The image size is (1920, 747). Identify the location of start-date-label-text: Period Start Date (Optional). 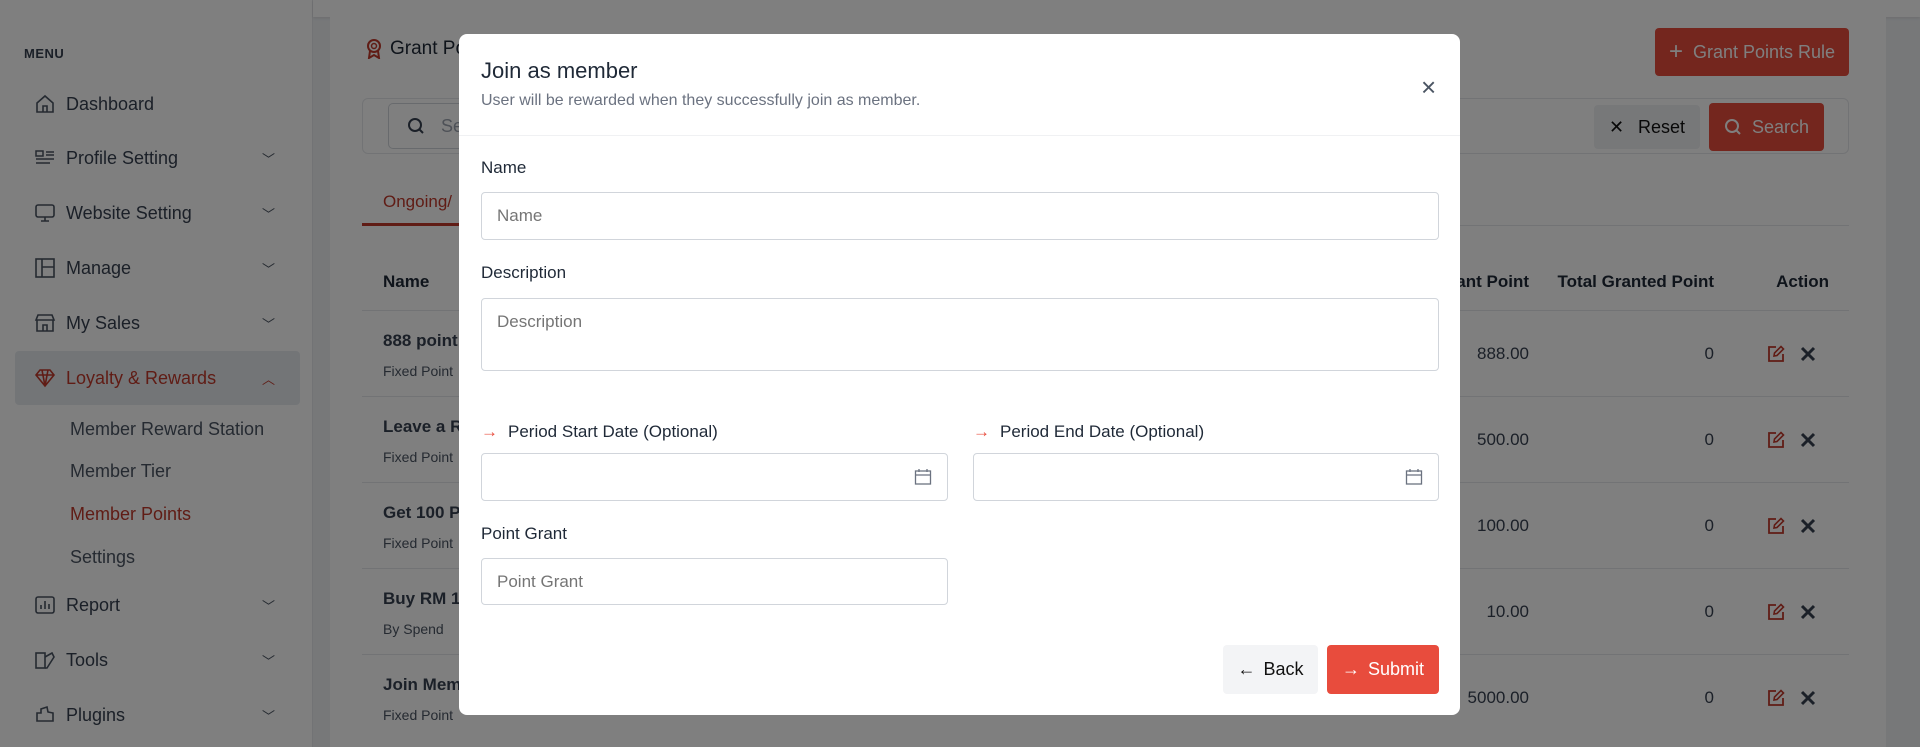
(613, 431).